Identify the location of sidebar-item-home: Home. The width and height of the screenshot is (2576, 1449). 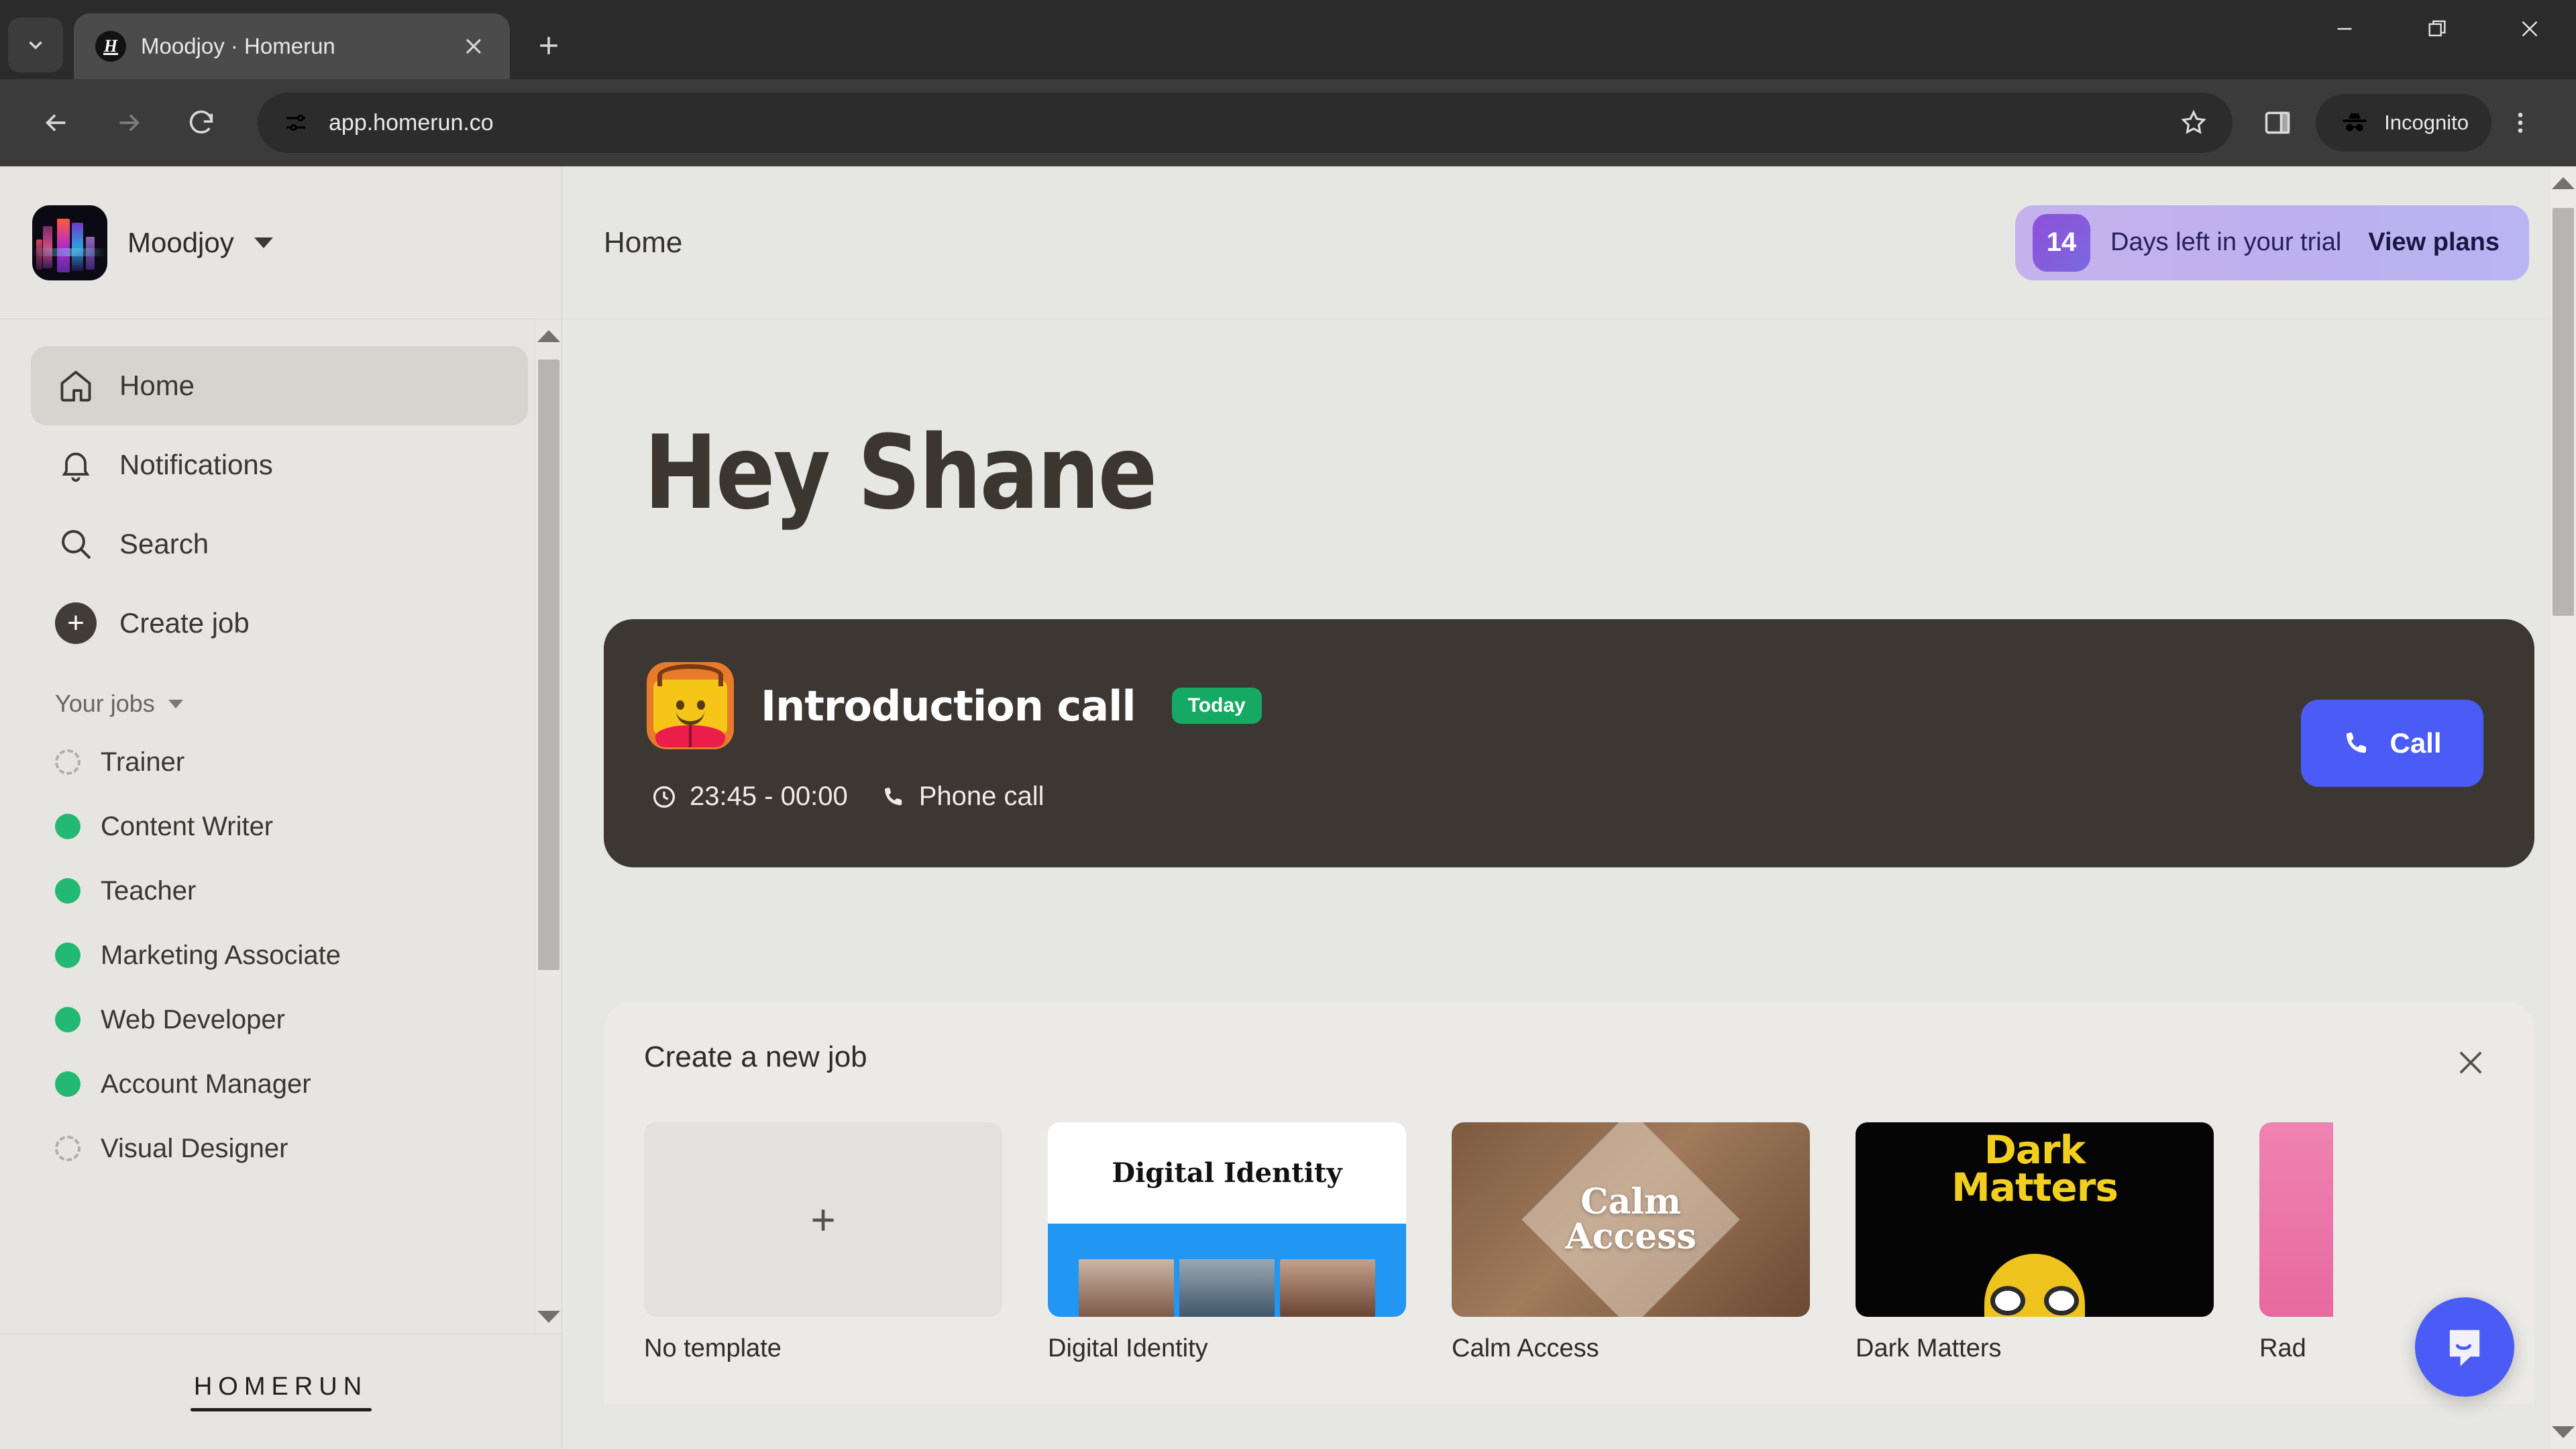
(279, 385).